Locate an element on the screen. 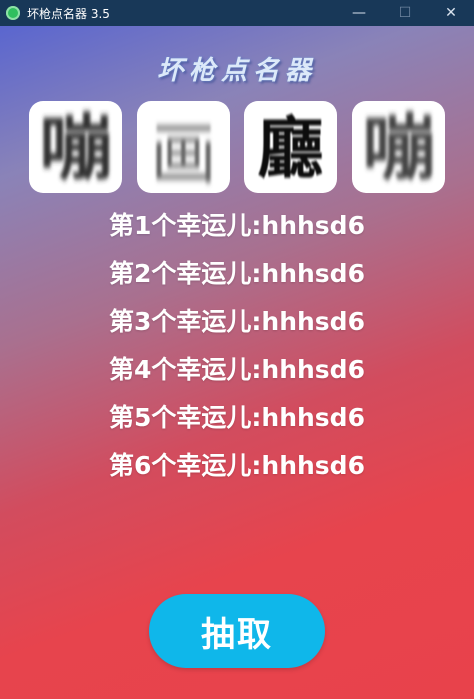 The image size is (474, 699). slot-char-4: 嘣 is located at coordinates (398, 148).